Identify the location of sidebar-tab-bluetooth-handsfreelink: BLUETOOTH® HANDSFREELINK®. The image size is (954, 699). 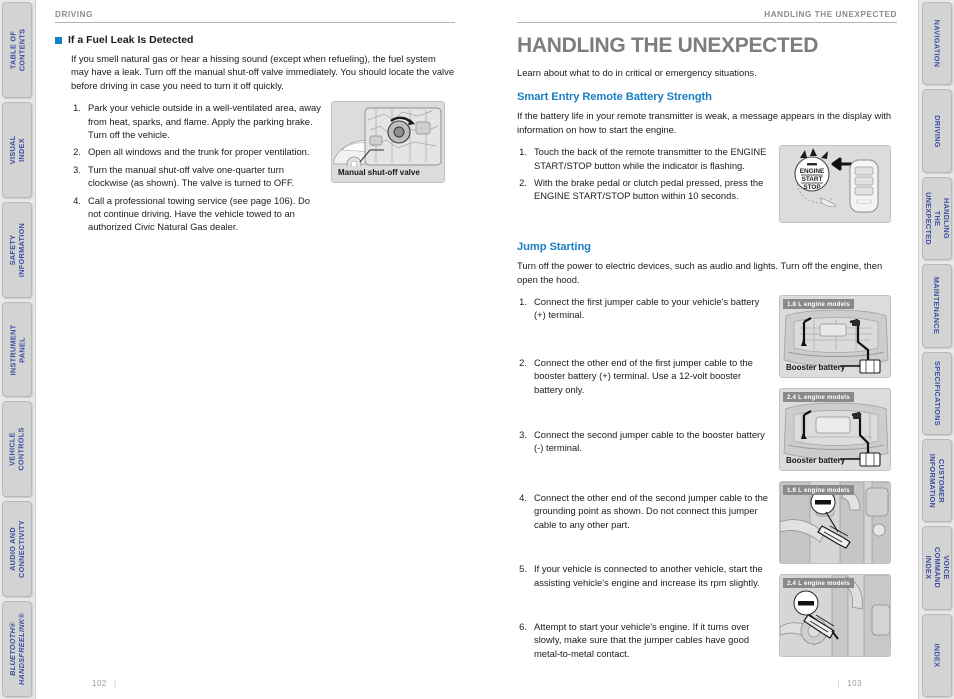
(17, 649).